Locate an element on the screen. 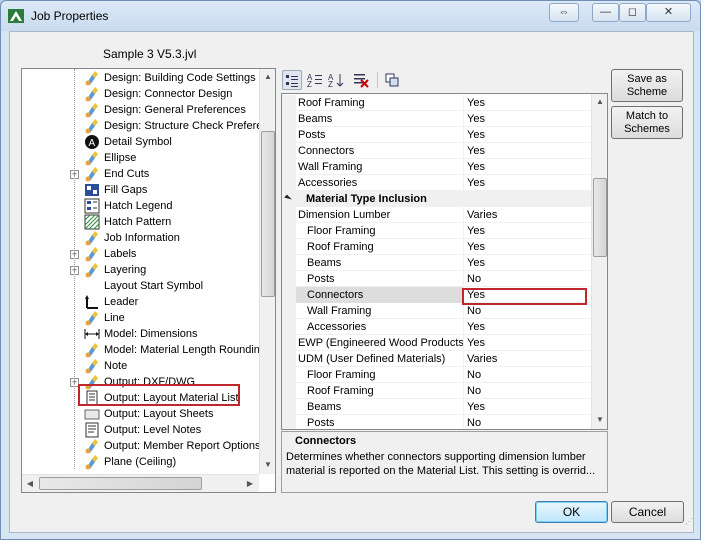 This screenshot has height=540, width=701. close-button: ✕ is located at coordinates (668, 12).